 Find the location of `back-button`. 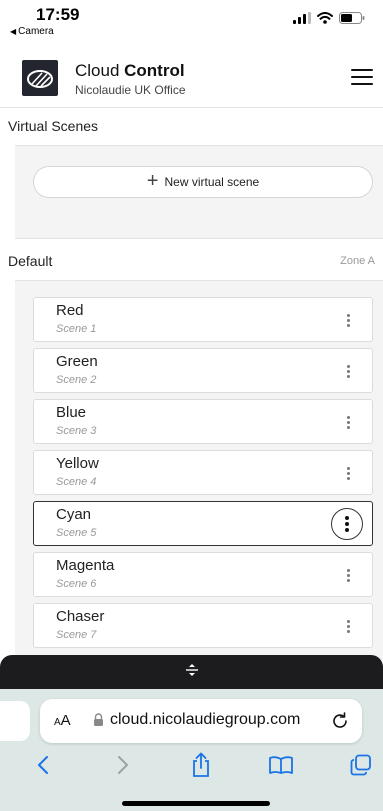

back-button is located at coordinates (43, 765).